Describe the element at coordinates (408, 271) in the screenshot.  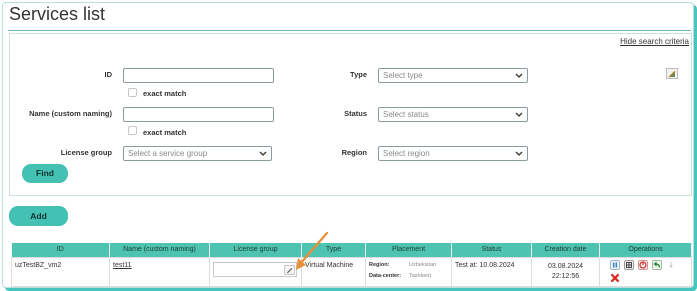
I see `cell-placement: Region: Uzbekistan Data-center: Tashkent` at that location.